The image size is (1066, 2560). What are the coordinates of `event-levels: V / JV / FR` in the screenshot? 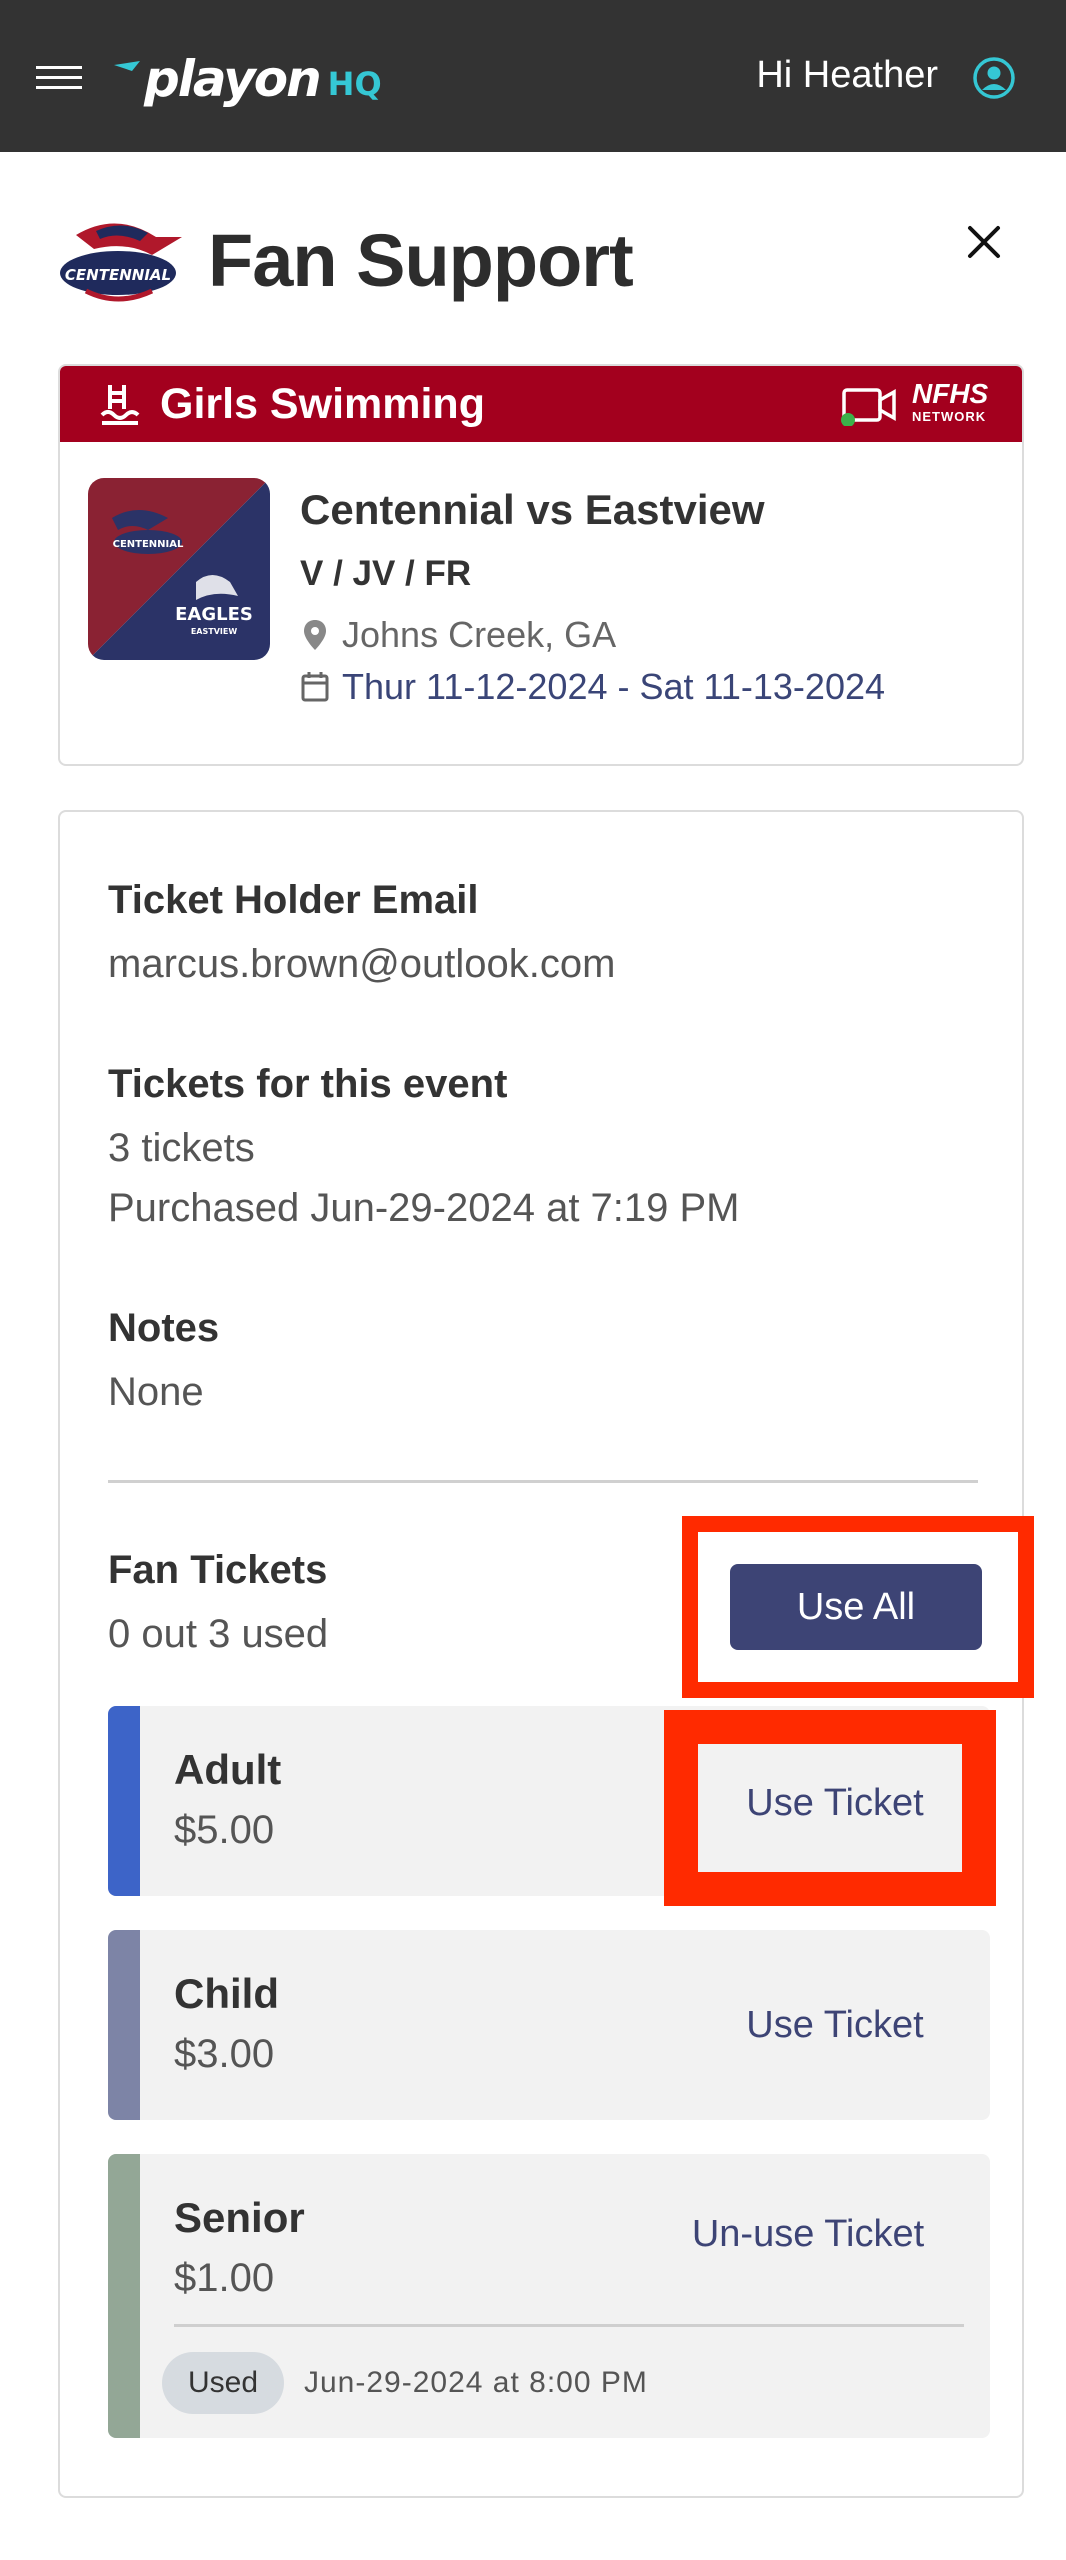 It's located at (386, 573).